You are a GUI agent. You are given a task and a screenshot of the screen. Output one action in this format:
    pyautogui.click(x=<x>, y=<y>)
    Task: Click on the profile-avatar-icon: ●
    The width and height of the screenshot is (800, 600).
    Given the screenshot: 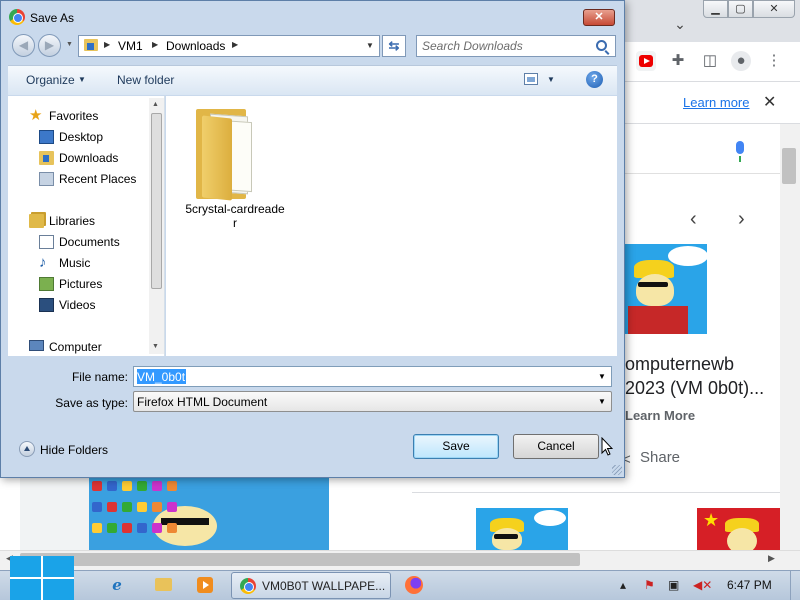 What is the action you would take?
    pyautogui.click(x=741, y=61)
    